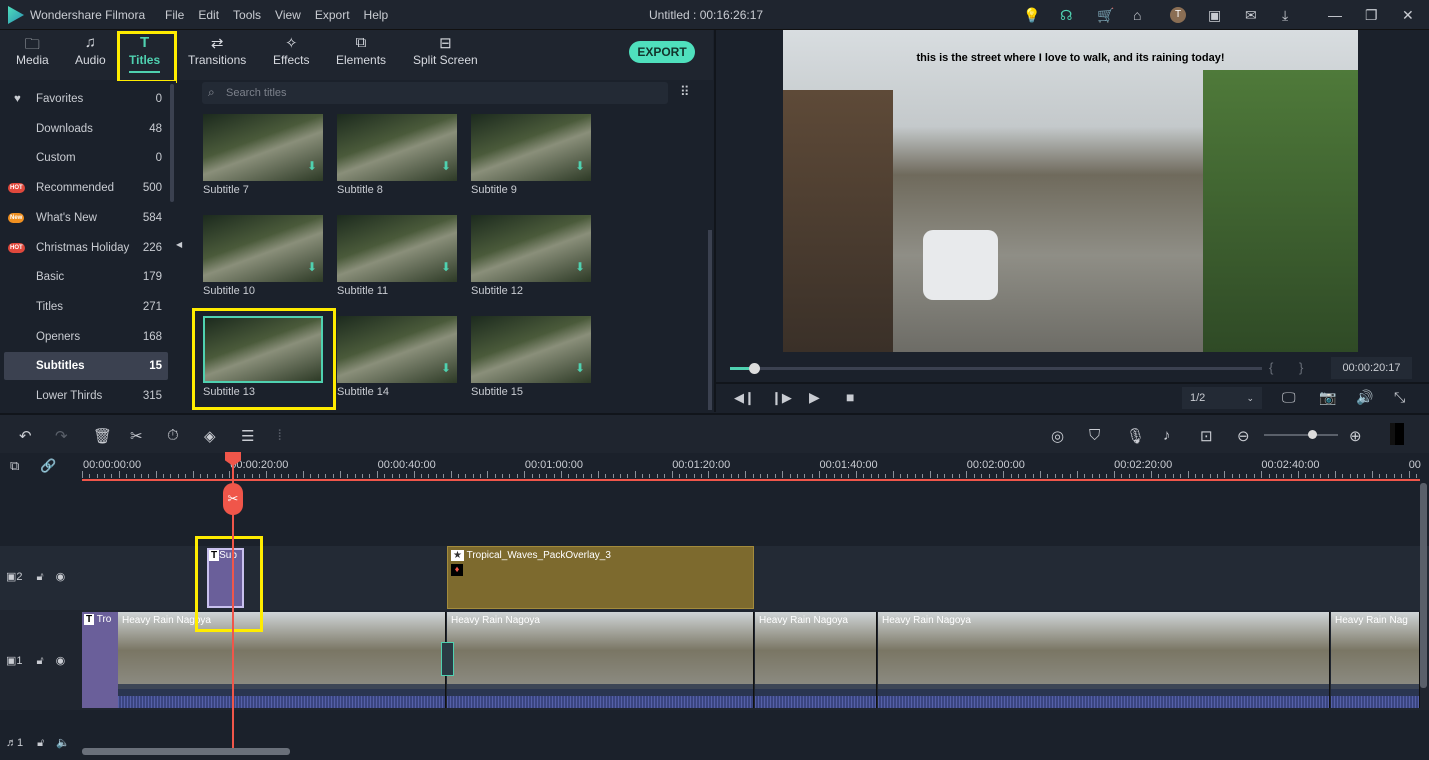 This screenshot has width=1429, height=760. Describe the element at coordinates (1178, 15) in the screenshot. I see `avatar: T` at that location.